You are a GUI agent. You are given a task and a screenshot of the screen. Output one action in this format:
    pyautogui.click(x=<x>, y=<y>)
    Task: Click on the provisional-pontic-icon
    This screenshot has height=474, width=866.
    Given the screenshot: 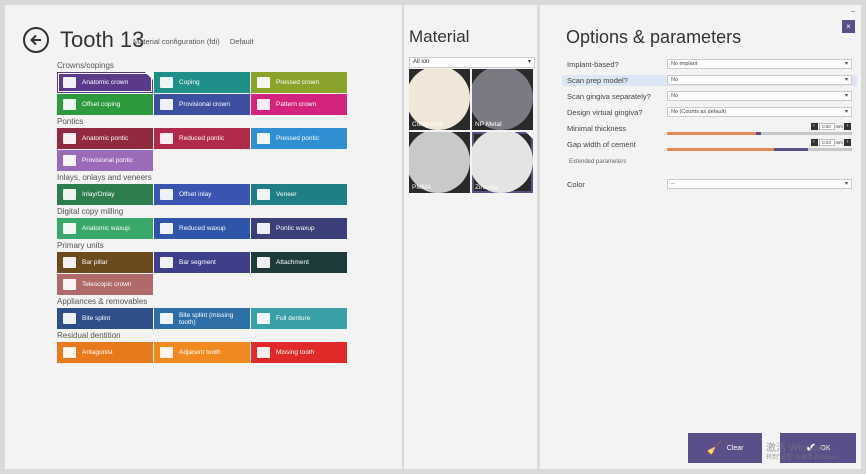 What is the action you would take?
    pyautogui.click(x=69, y=160)
    